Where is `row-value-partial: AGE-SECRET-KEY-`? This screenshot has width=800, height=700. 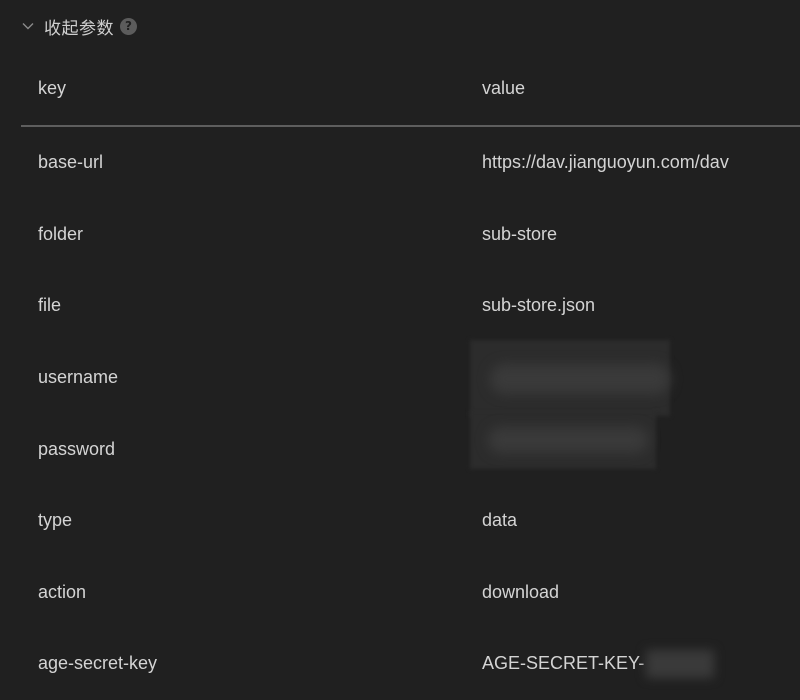 row-value-partial: AGE-SECRET-KEY- is located at coordinates (641, 664).